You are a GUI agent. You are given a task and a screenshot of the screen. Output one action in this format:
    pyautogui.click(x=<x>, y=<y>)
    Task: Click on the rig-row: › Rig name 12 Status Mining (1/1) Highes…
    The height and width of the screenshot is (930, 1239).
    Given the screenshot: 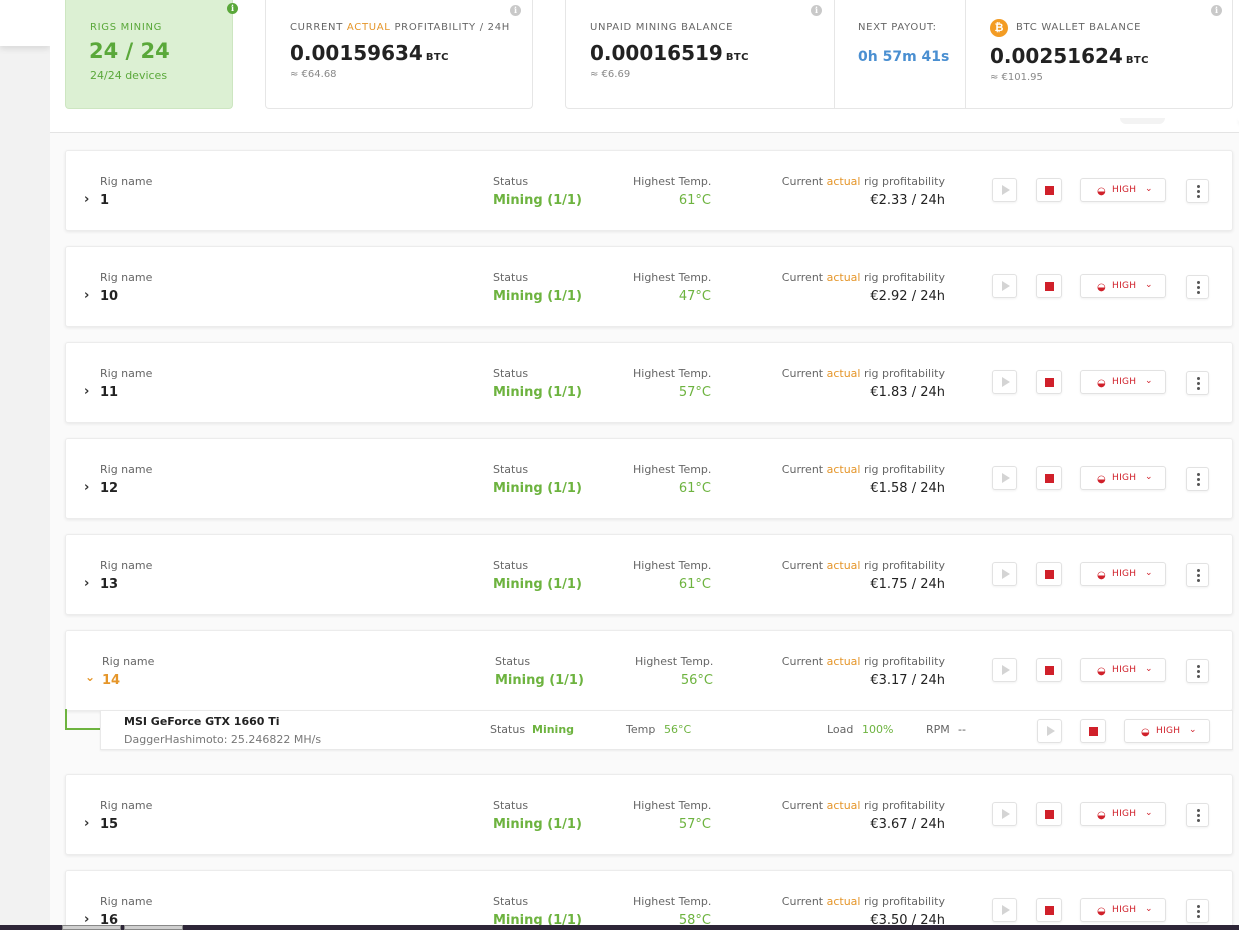 What is the action you would take?
    pyautogui.click(x=649, y=478)
    